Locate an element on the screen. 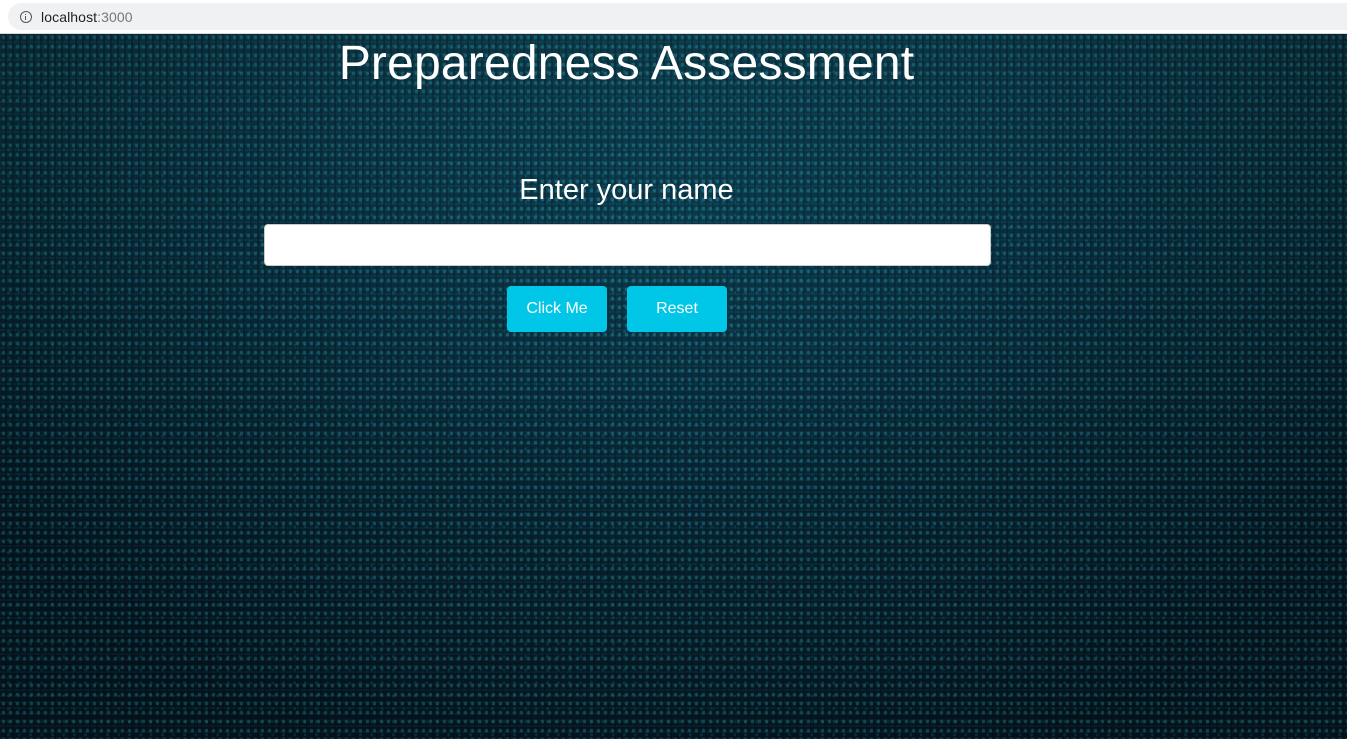 The width and height of the screenshot is (1347, 739). url-text: localhost:3000 is located at coordinates (87, 17).